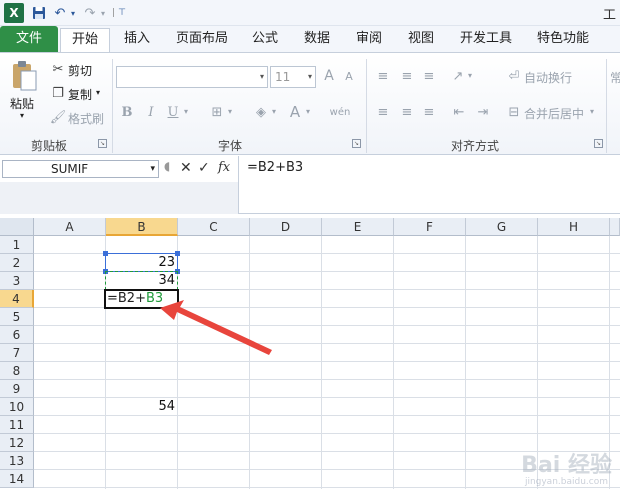 The image size is (620, 489). What do you see at coordinates (86, 118) in the screenshot?
I see `format-painter-button: 格式刷` at bounding box center [86, 118].